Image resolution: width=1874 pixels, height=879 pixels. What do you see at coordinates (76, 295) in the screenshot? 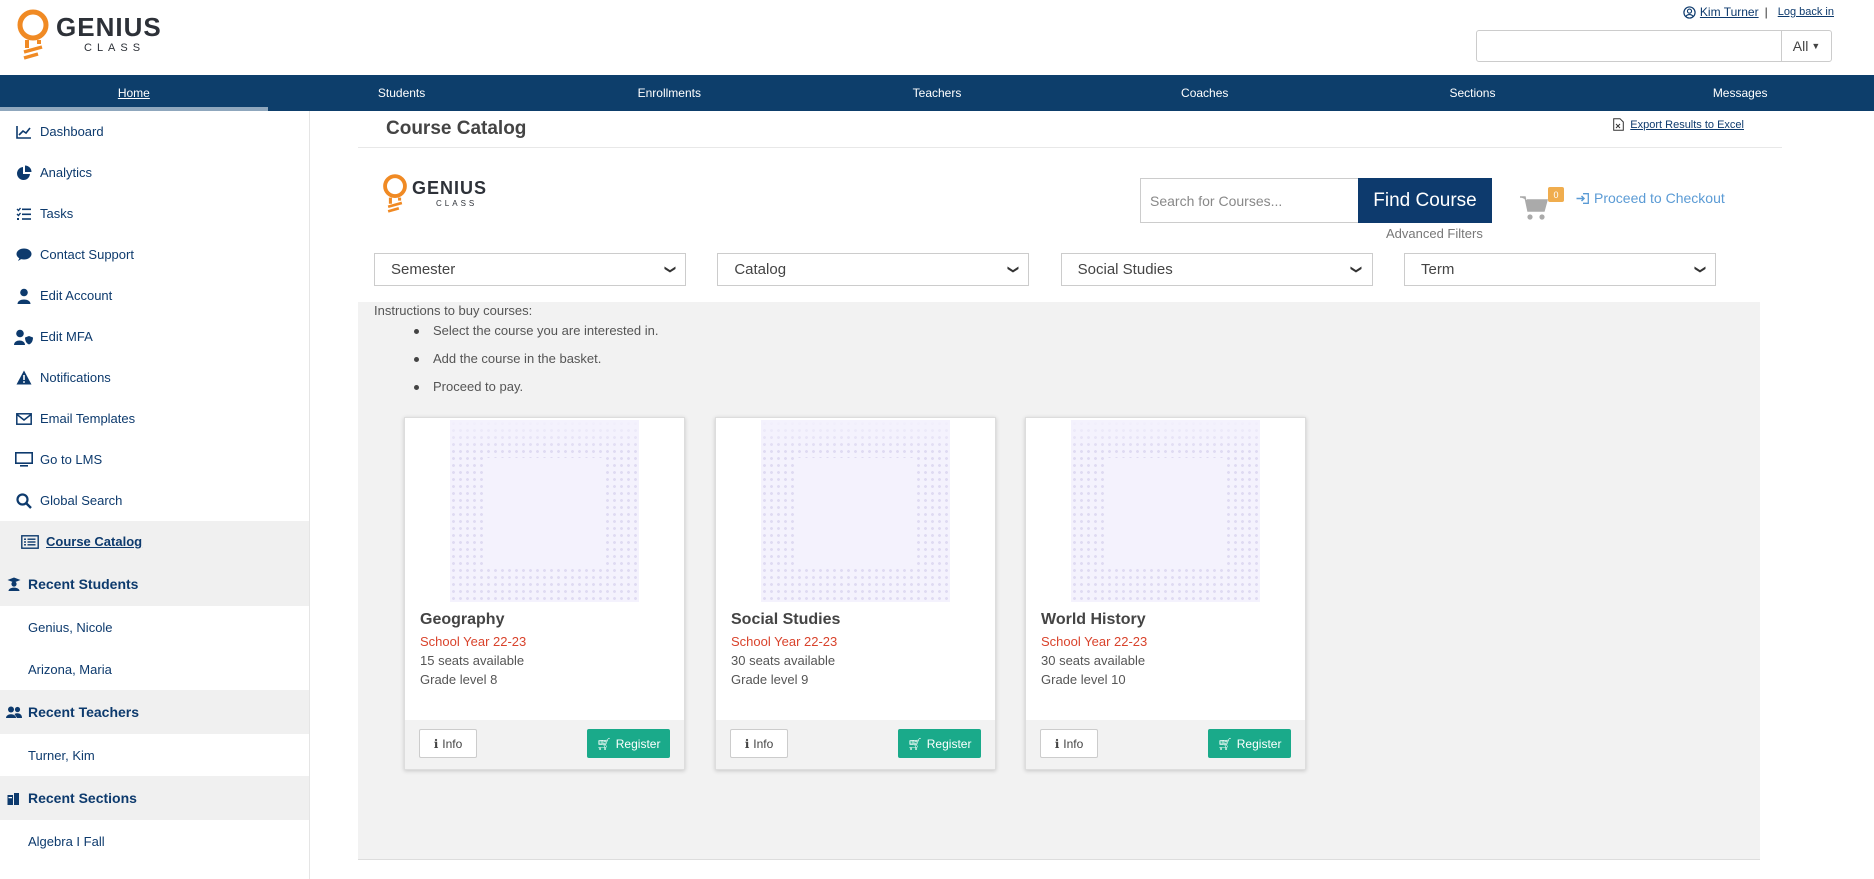
I see `sidebar-item-label: Edit Account` at bounding box center [76, 295].